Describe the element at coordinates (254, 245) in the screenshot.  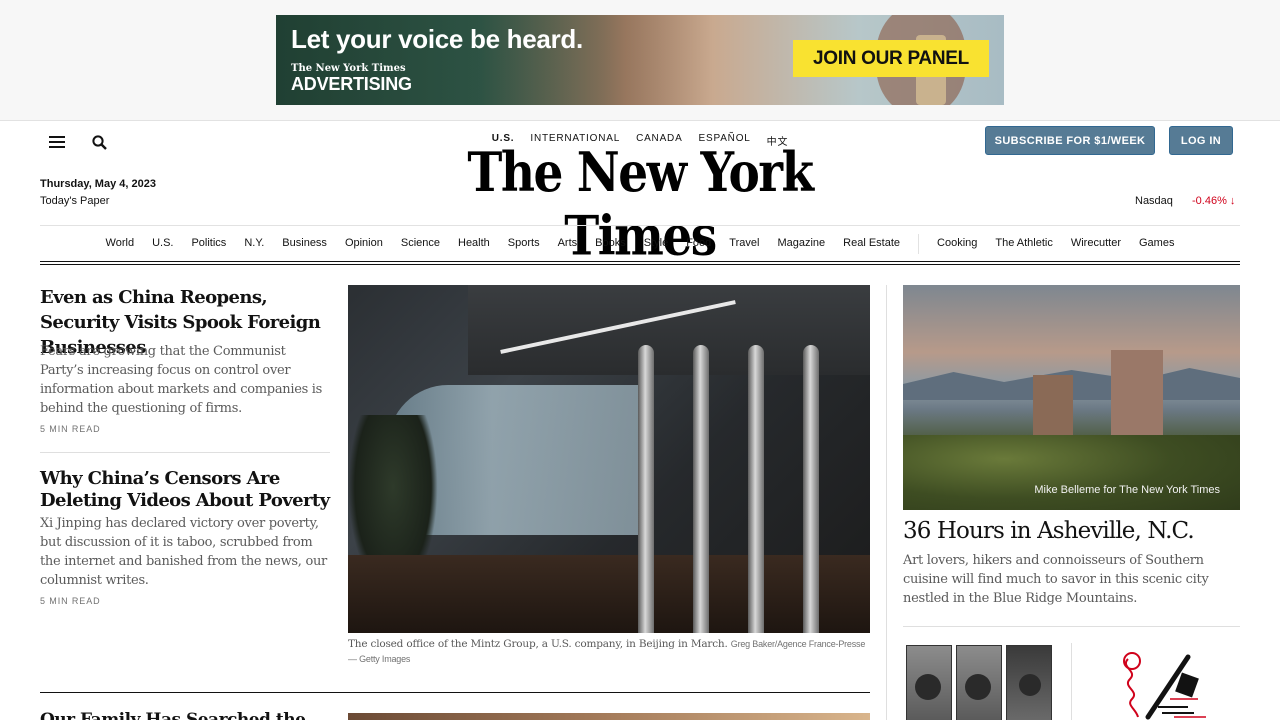
I see `nav-ny: N.Y.` at that location.